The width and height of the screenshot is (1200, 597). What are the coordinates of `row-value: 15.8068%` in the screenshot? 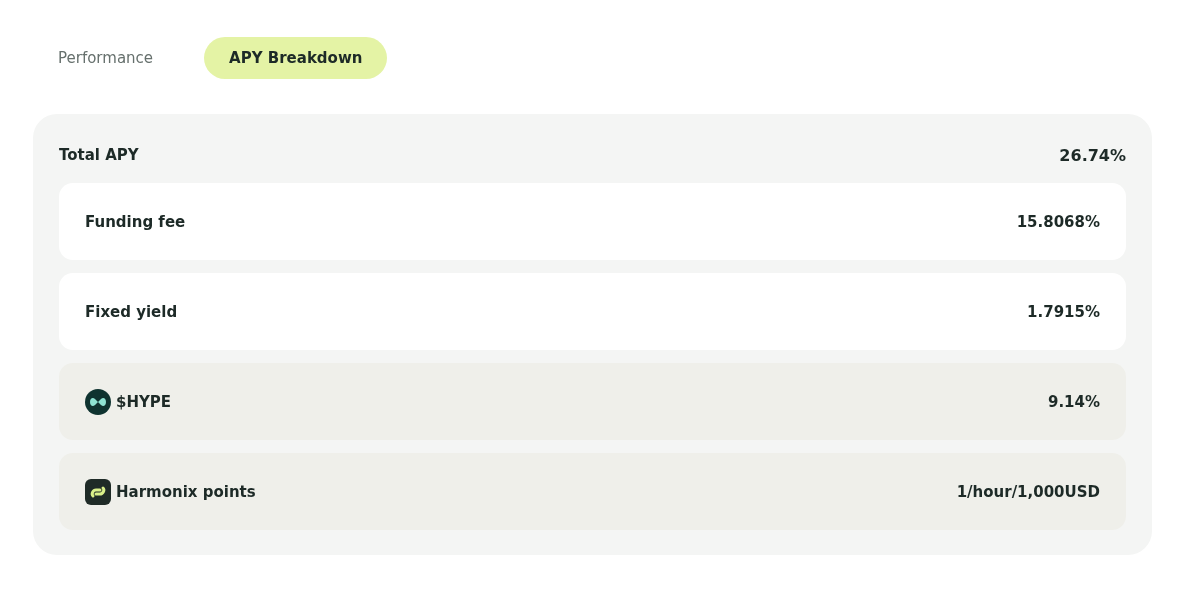 It's located at (1058, 221).